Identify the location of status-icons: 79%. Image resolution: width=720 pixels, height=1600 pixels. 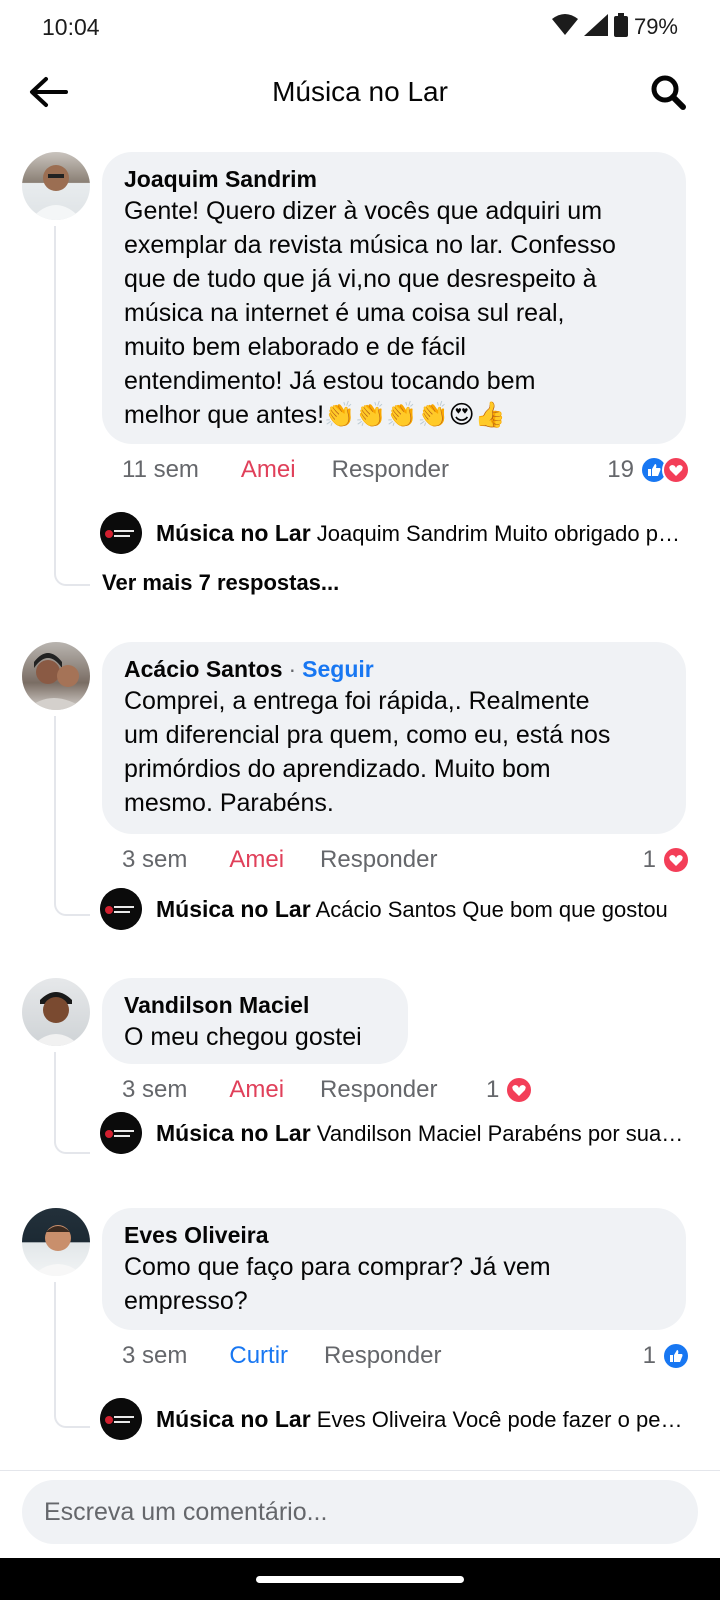
(614, 27).